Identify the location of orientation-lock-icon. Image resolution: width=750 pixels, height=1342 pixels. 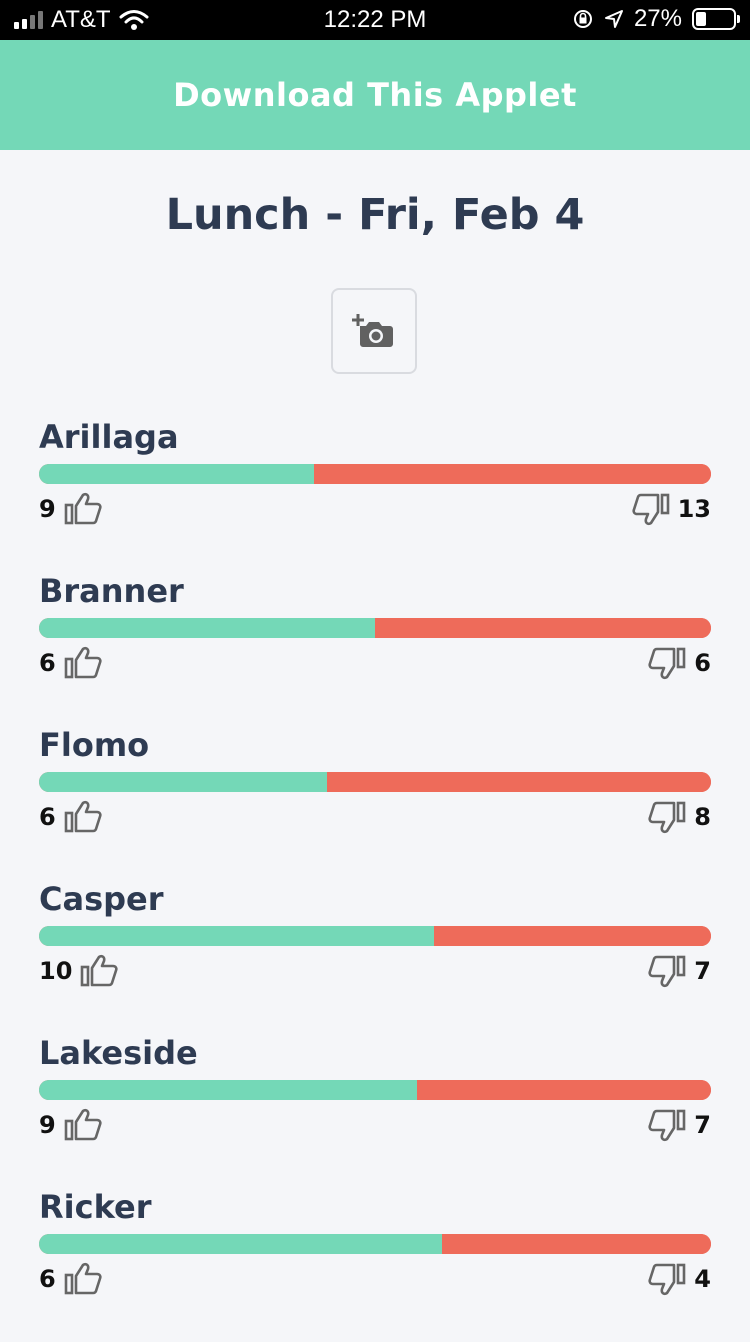
(582, 19).